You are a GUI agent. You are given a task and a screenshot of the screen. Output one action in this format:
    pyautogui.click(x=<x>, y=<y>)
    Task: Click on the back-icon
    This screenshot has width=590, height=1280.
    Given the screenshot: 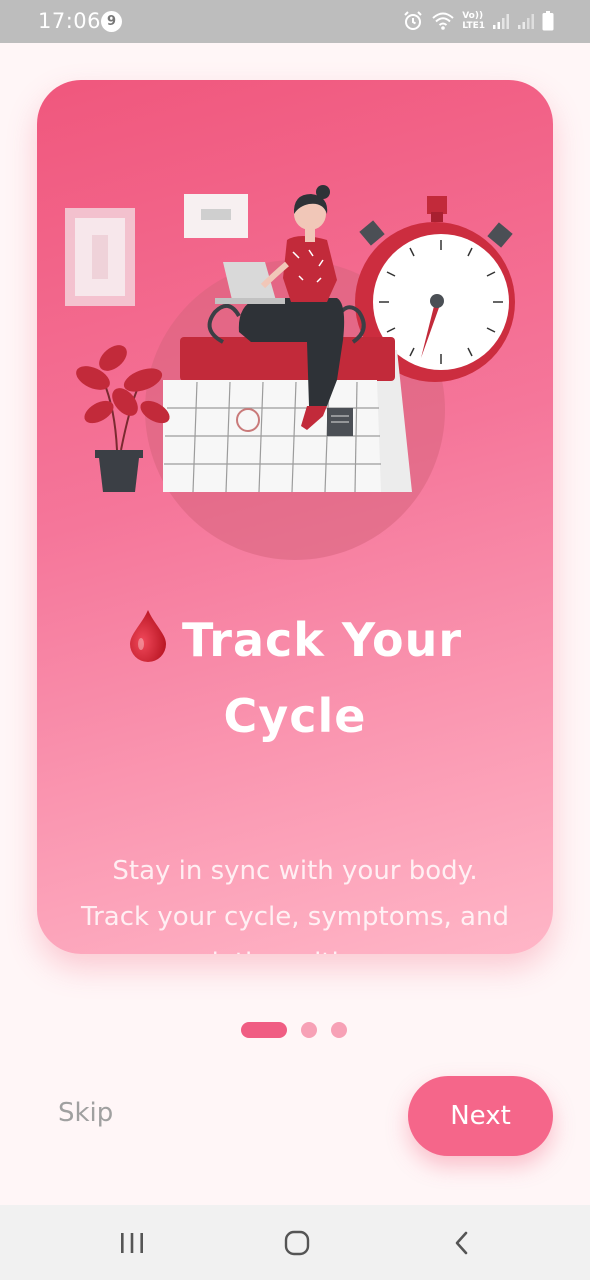 What is the action you would take?
    pyautogui.click(x=461, y=1243)
    